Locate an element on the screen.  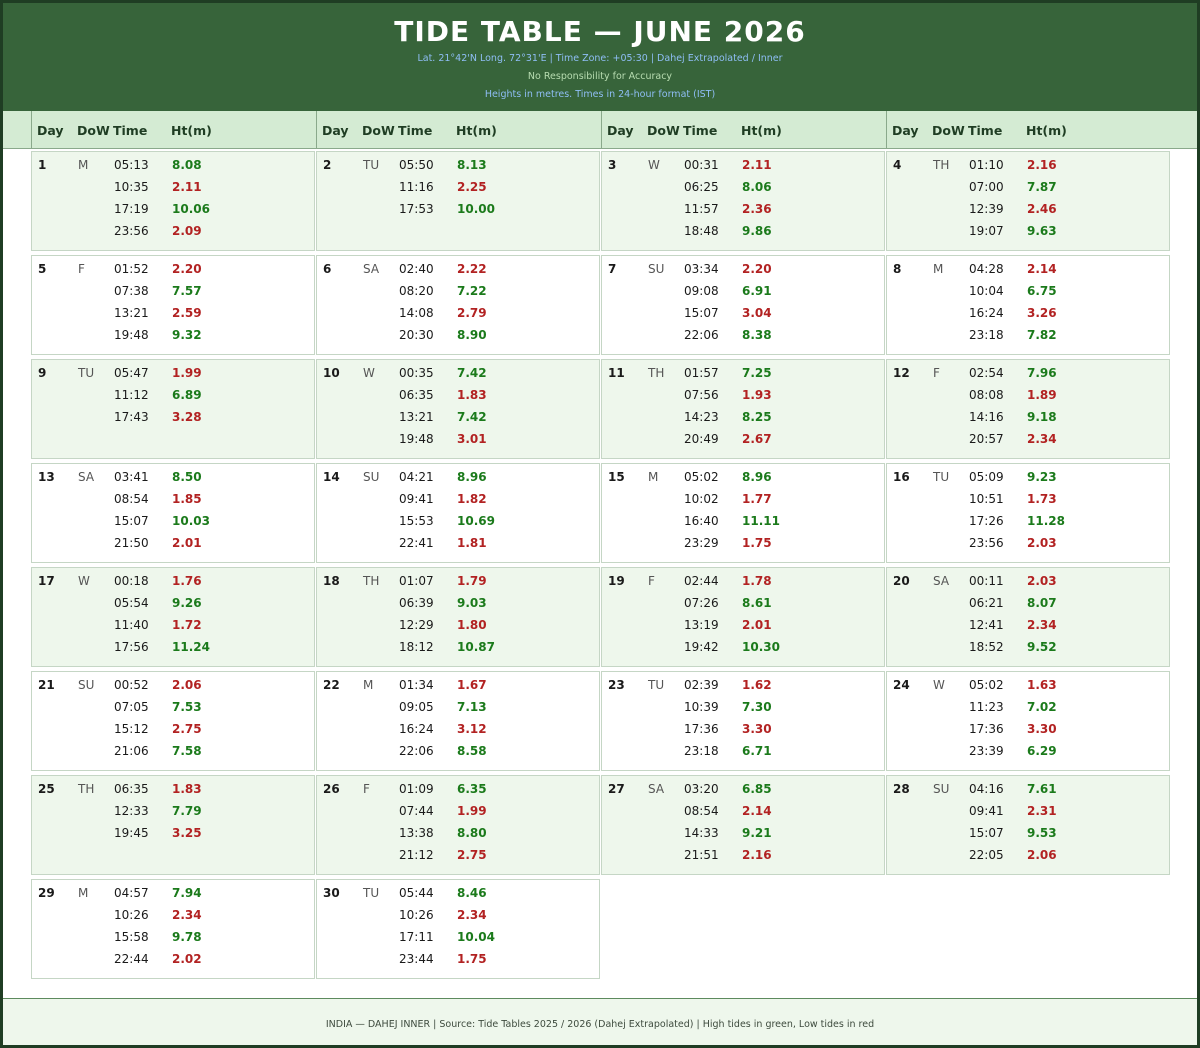
low-tide-height: 2.46 is located at coordinates (1042, 209).